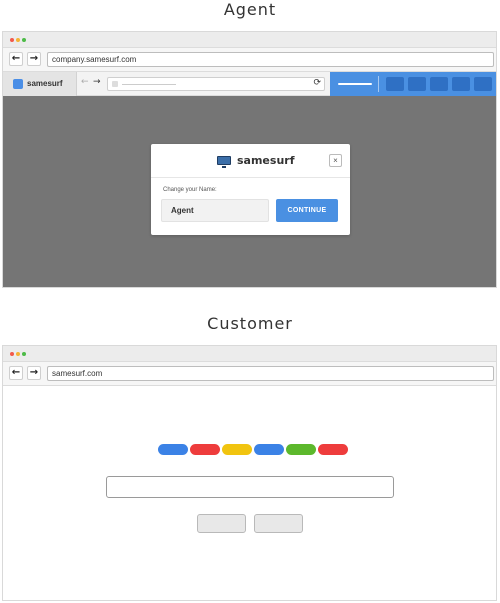 This screenshot has height=603, width=500. What do you see at coordinates (221, 523) in the screenshot?
I see `search-button` at bounding box center [221, 523].